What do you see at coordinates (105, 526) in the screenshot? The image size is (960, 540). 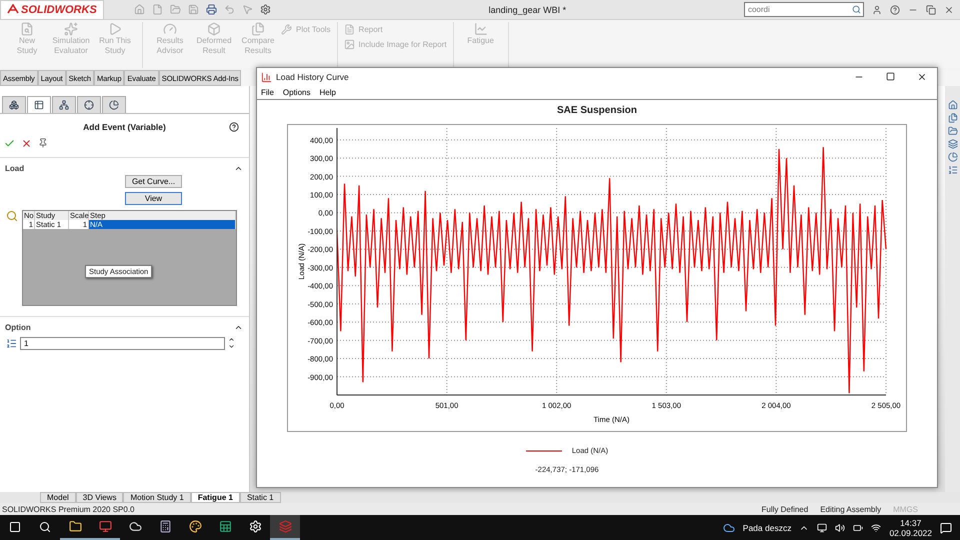 I see `monitor-icon` at bounding box center [105, 526].